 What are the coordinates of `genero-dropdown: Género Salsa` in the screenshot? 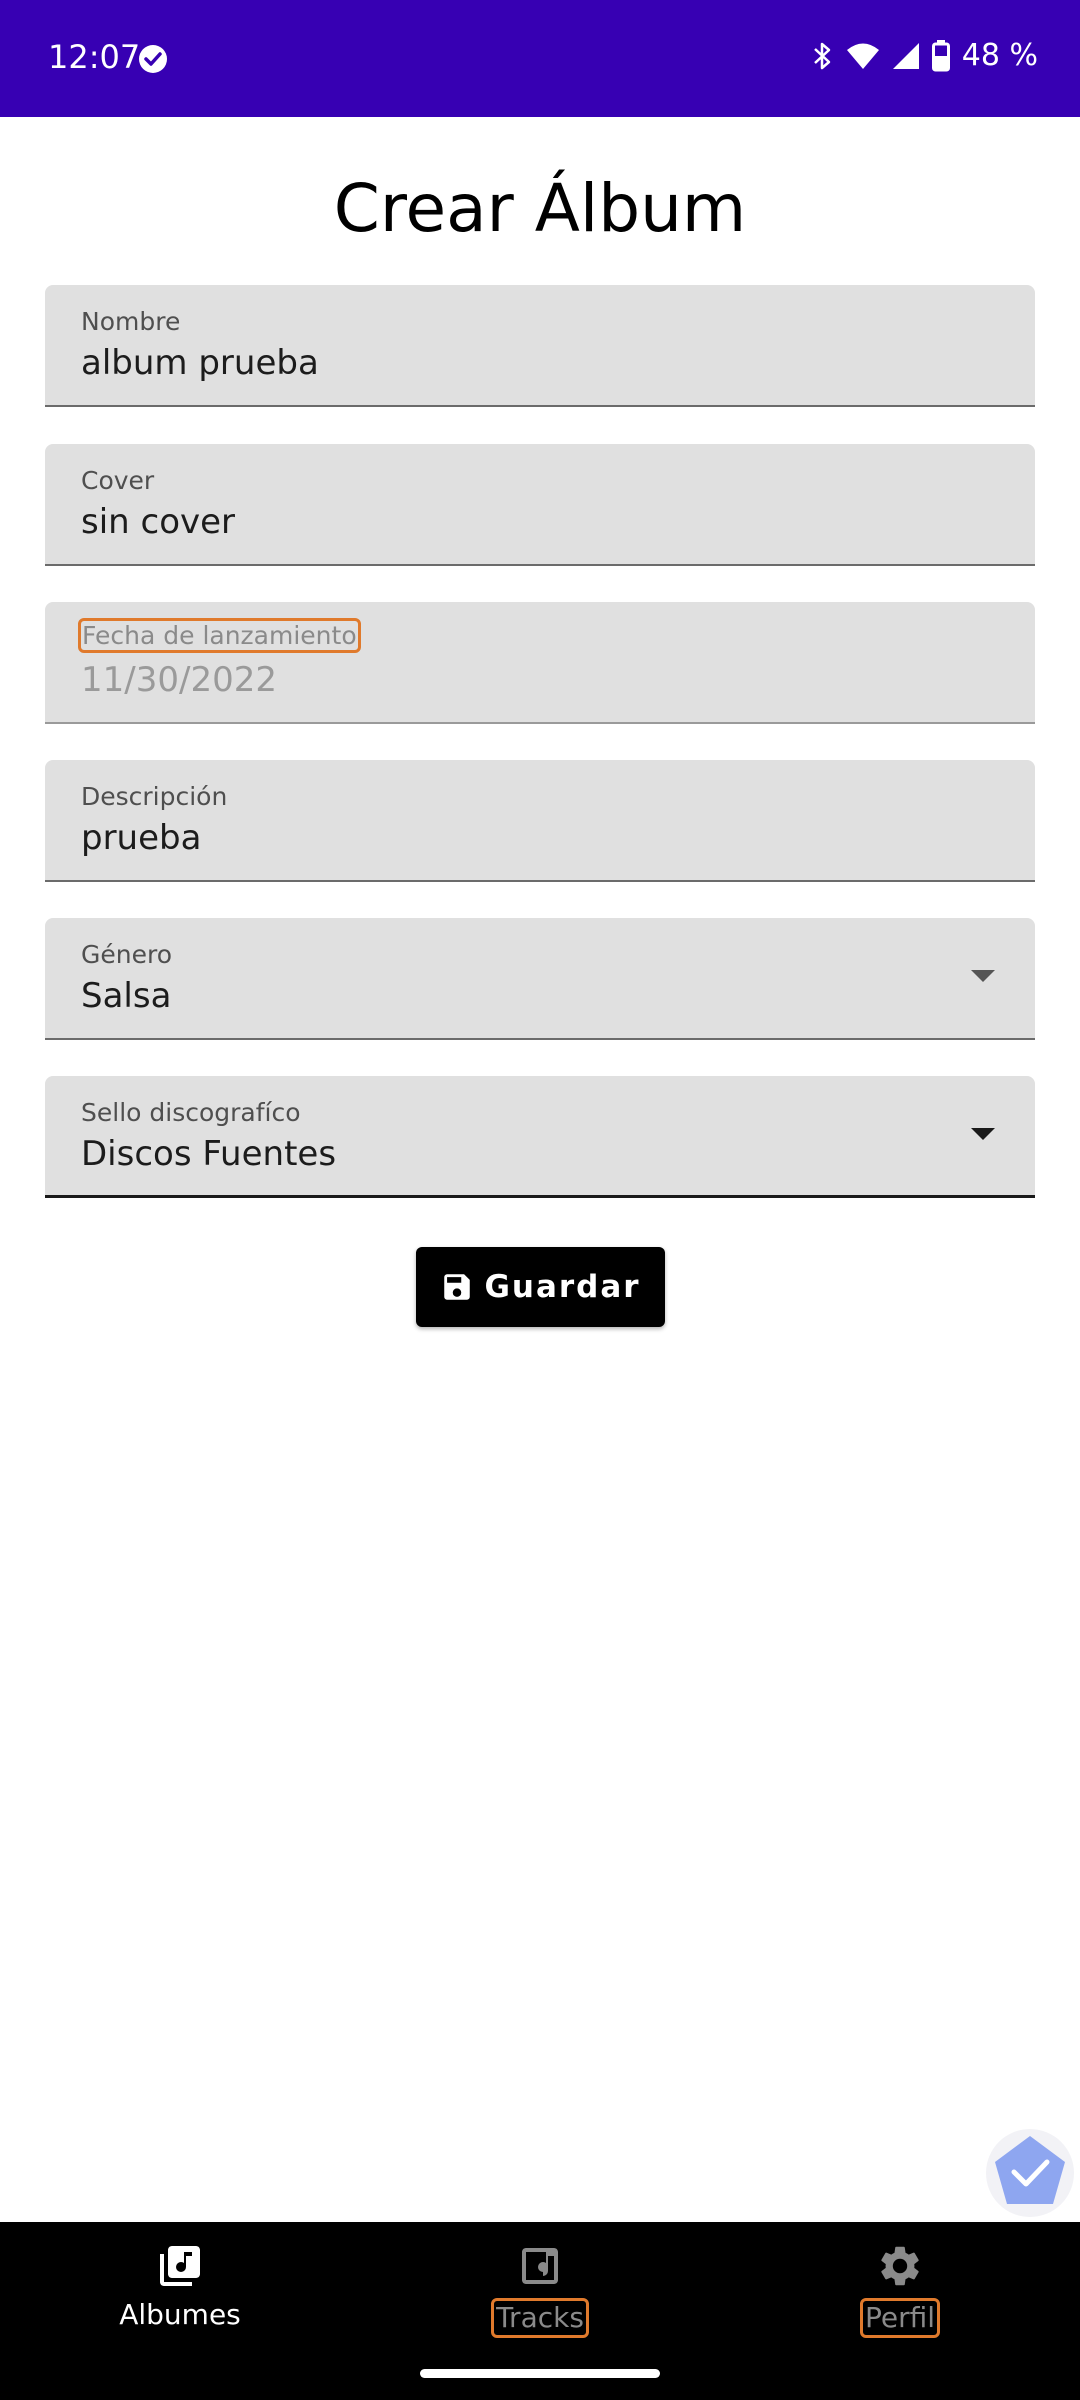 It's located at (540, 979).